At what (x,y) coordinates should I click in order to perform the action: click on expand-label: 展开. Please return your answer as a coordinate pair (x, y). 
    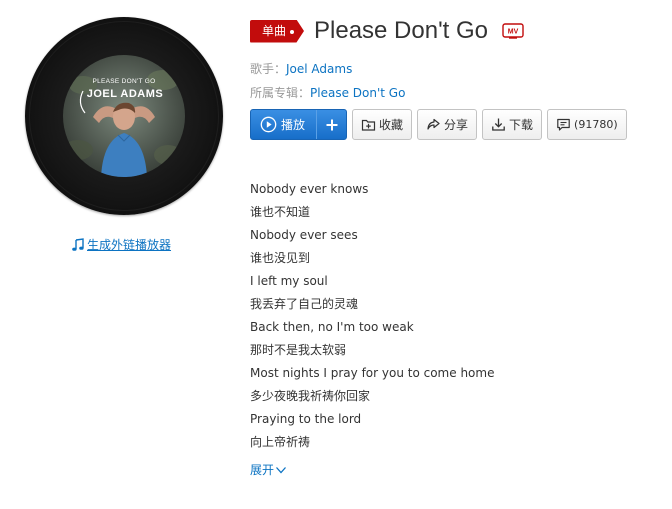
    Looking at the image, I should click on (262, 470).